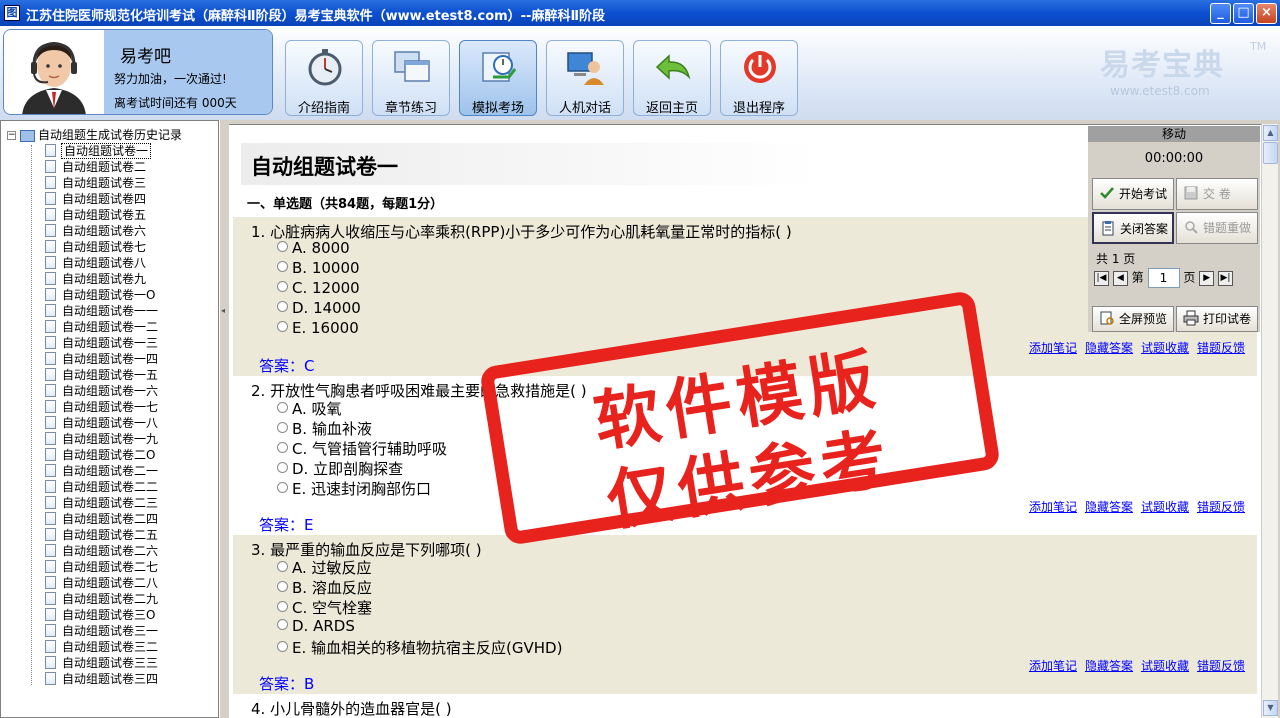 The height and width of the screenshot is (718, 1280). I want to click on close-button: ×, so click(1266, 13).